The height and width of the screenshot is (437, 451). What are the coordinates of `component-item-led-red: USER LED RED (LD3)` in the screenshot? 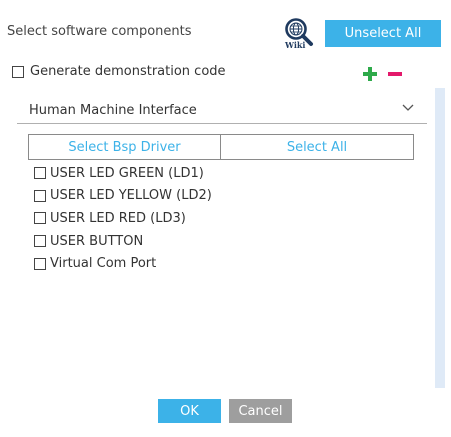 It's located at (123, 218).